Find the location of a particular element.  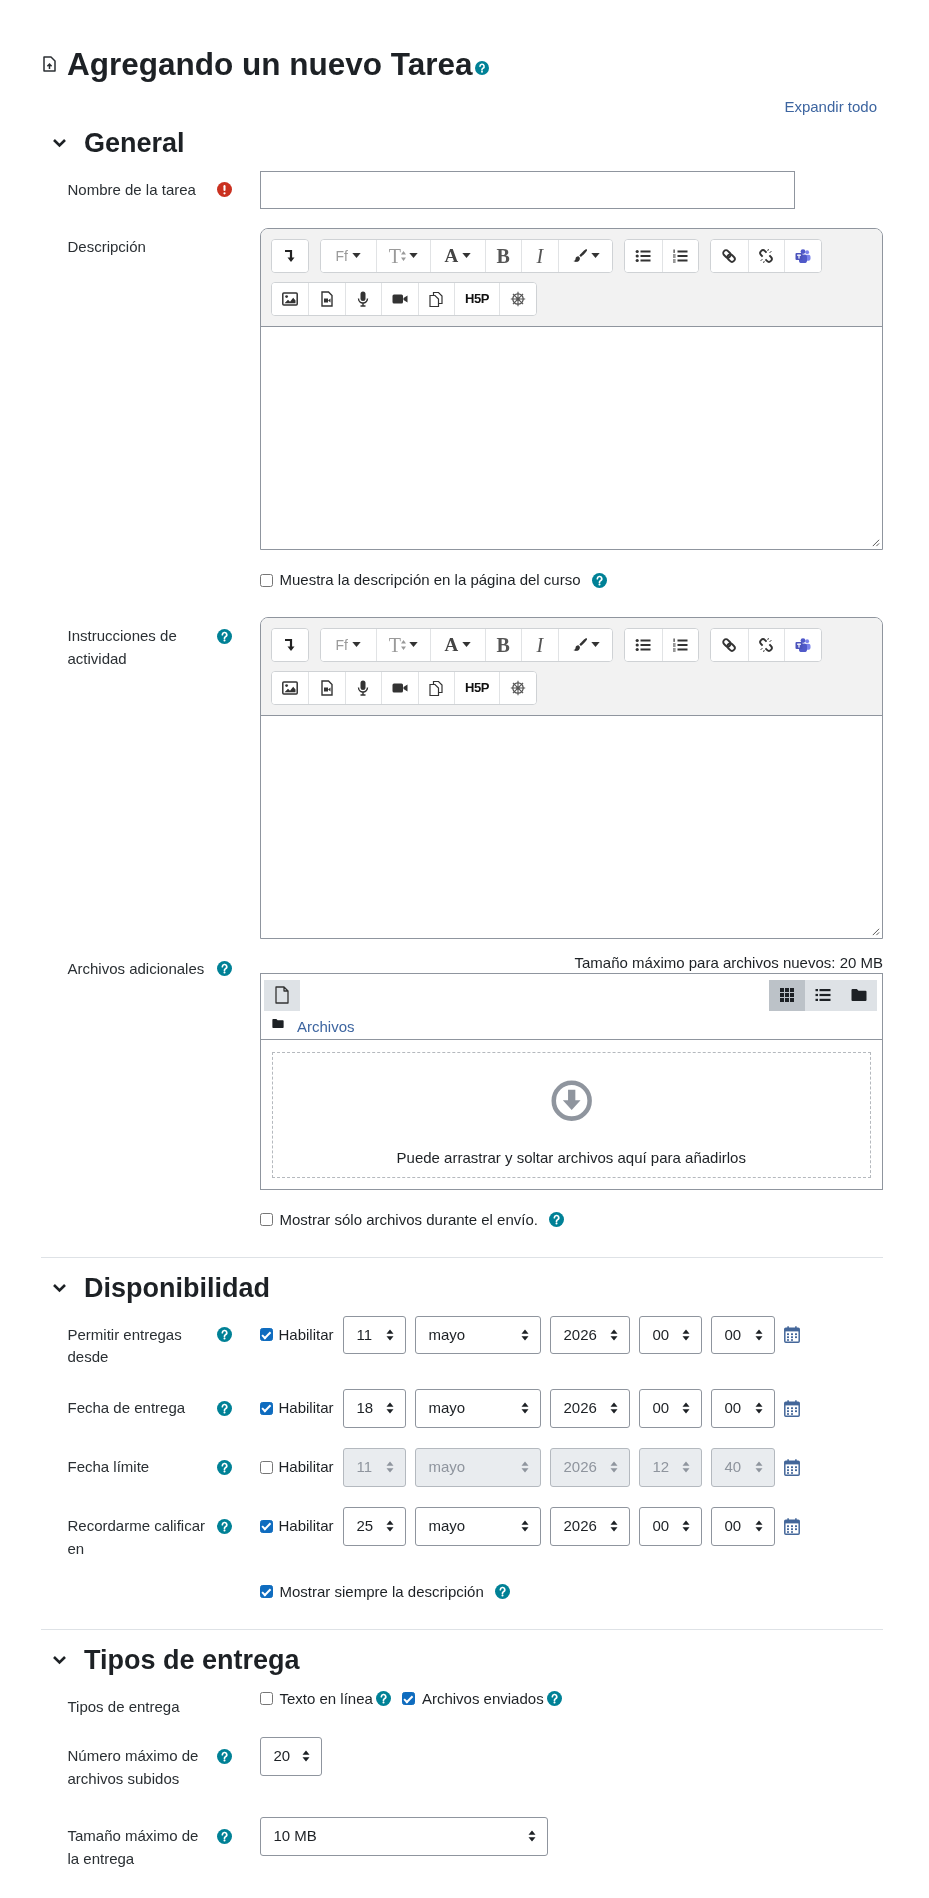

field-label: Nombre de la tarea is located at coordinates (132, 189).